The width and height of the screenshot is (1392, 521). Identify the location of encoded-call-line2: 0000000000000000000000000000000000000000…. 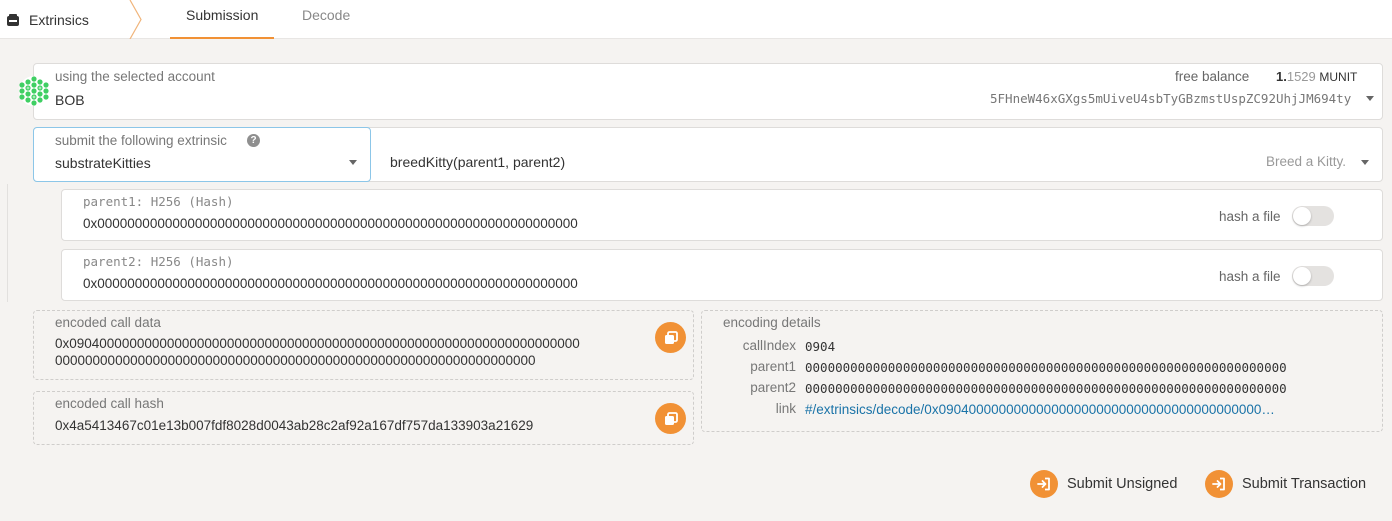
(295, 360).